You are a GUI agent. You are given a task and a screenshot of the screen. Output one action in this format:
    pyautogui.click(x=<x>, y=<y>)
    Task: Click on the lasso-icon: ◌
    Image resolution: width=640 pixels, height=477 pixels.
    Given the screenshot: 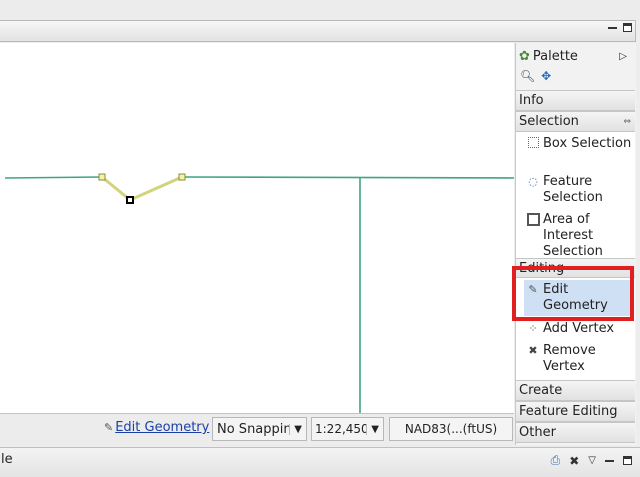 What is the action you would take?
    pyautogui.click(x=533, y=181)
    